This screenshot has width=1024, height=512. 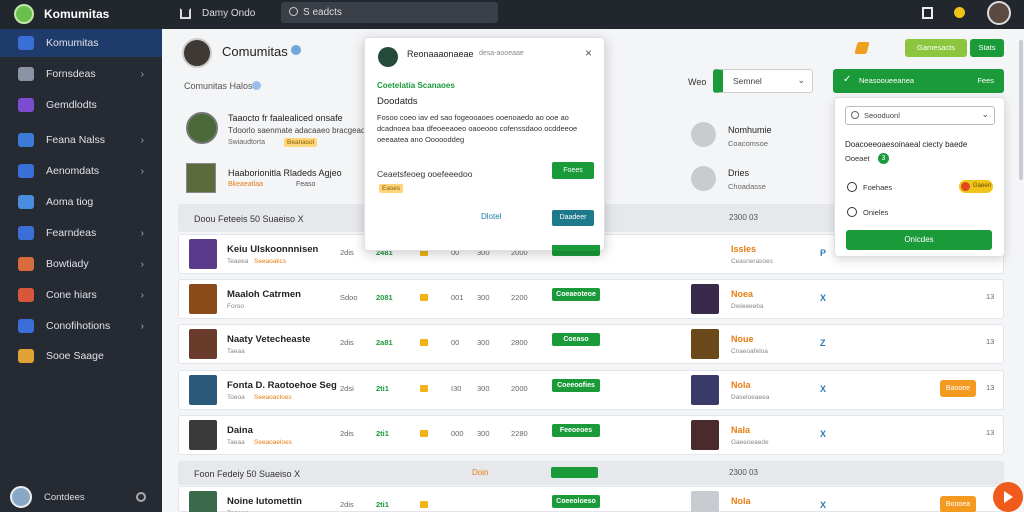 I want to click on row-name: Maaloh Catrmen, so click(x=264, y=294).